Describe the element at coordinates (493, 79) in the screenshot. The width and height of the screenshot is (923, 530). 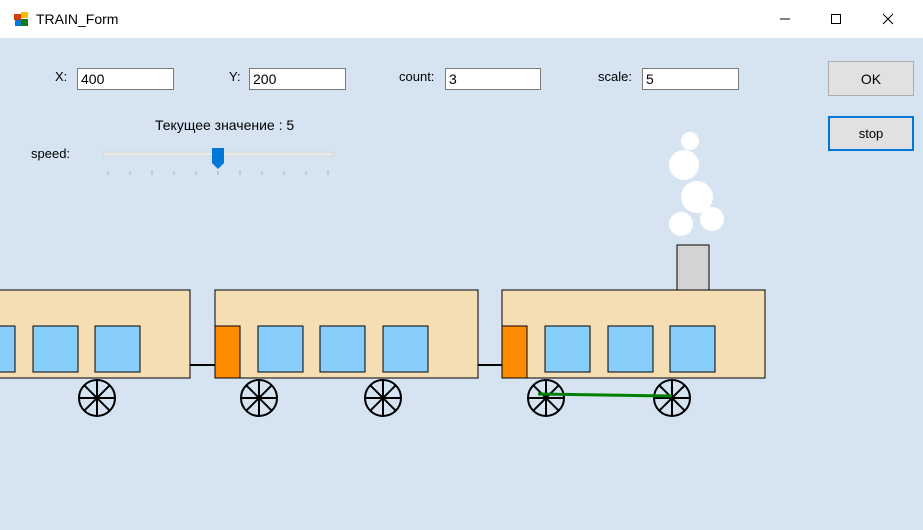
I see `count-input` at that location.